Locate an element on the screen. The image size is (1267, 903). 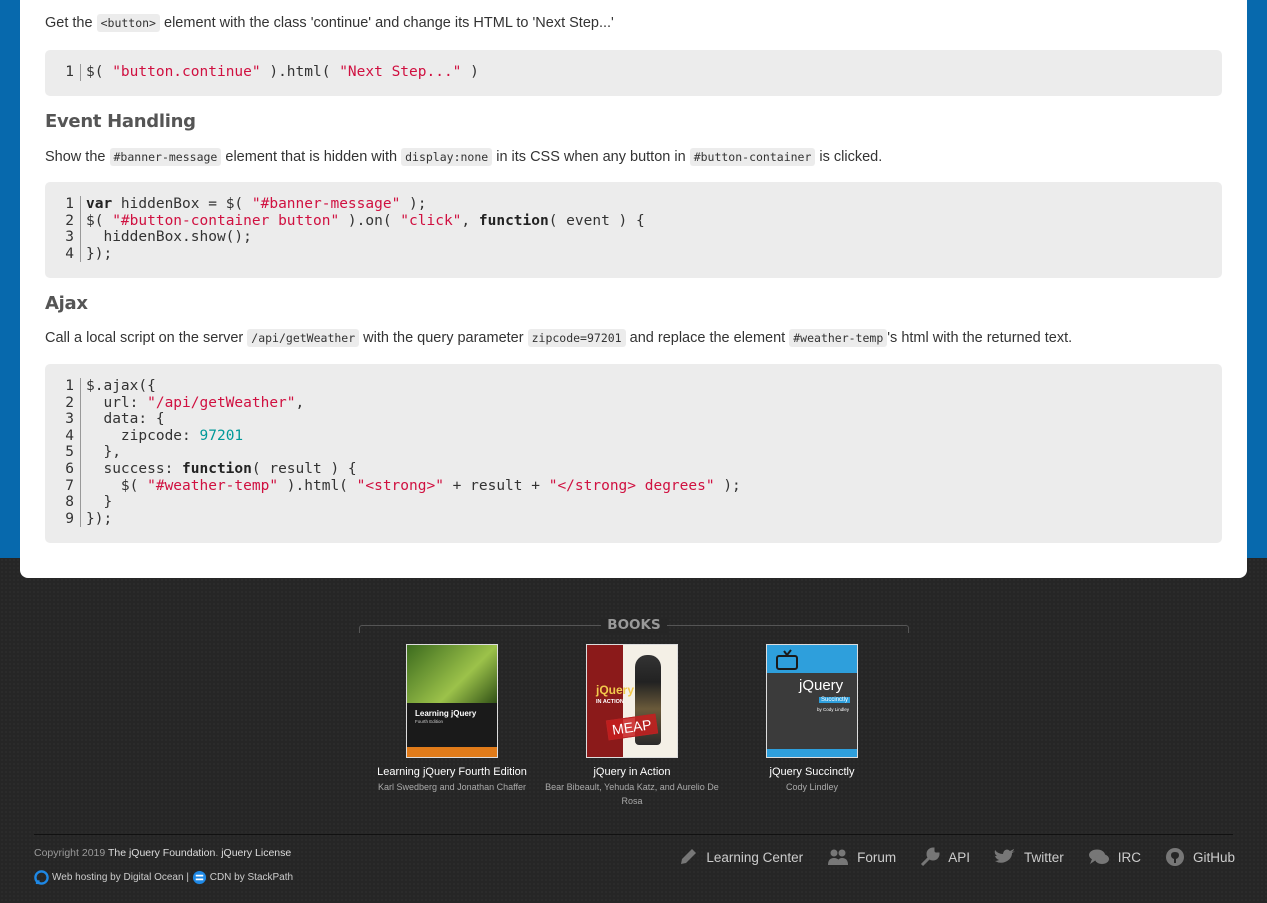
nav-label: Learning Center is located at coordinates (755, 857).